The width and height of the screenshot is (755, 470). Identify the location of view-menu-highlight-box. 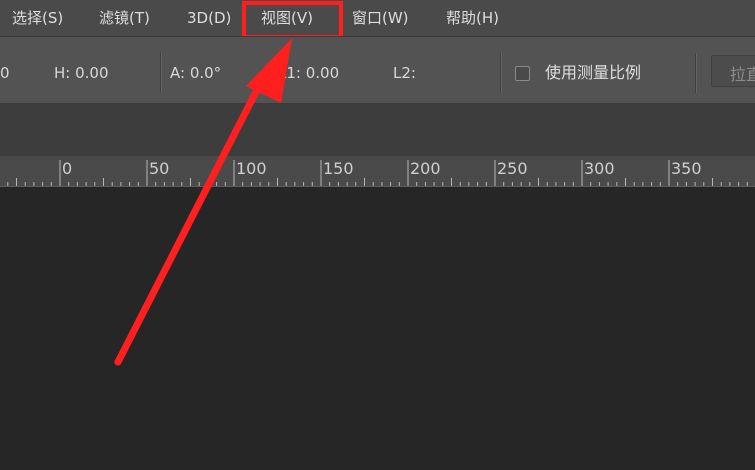
(292, 20).